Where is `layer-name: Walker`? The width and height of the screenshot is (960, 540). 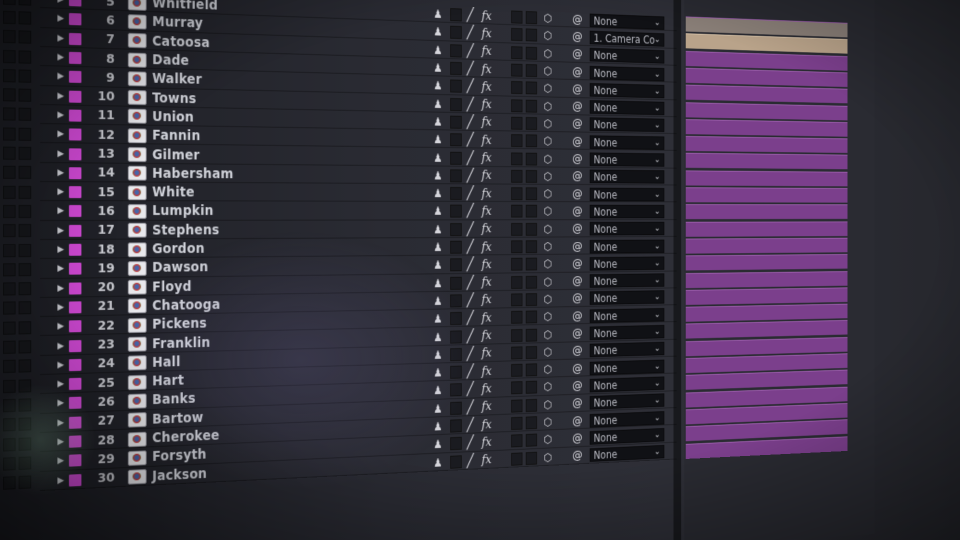
layer-name: Walker is located at coordinates (177, 79).